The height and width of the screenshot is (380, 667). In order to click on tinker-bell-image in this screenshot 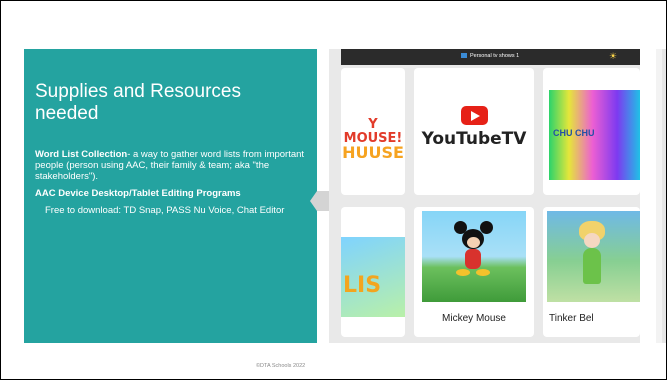, I will do `click(593, 256)`.